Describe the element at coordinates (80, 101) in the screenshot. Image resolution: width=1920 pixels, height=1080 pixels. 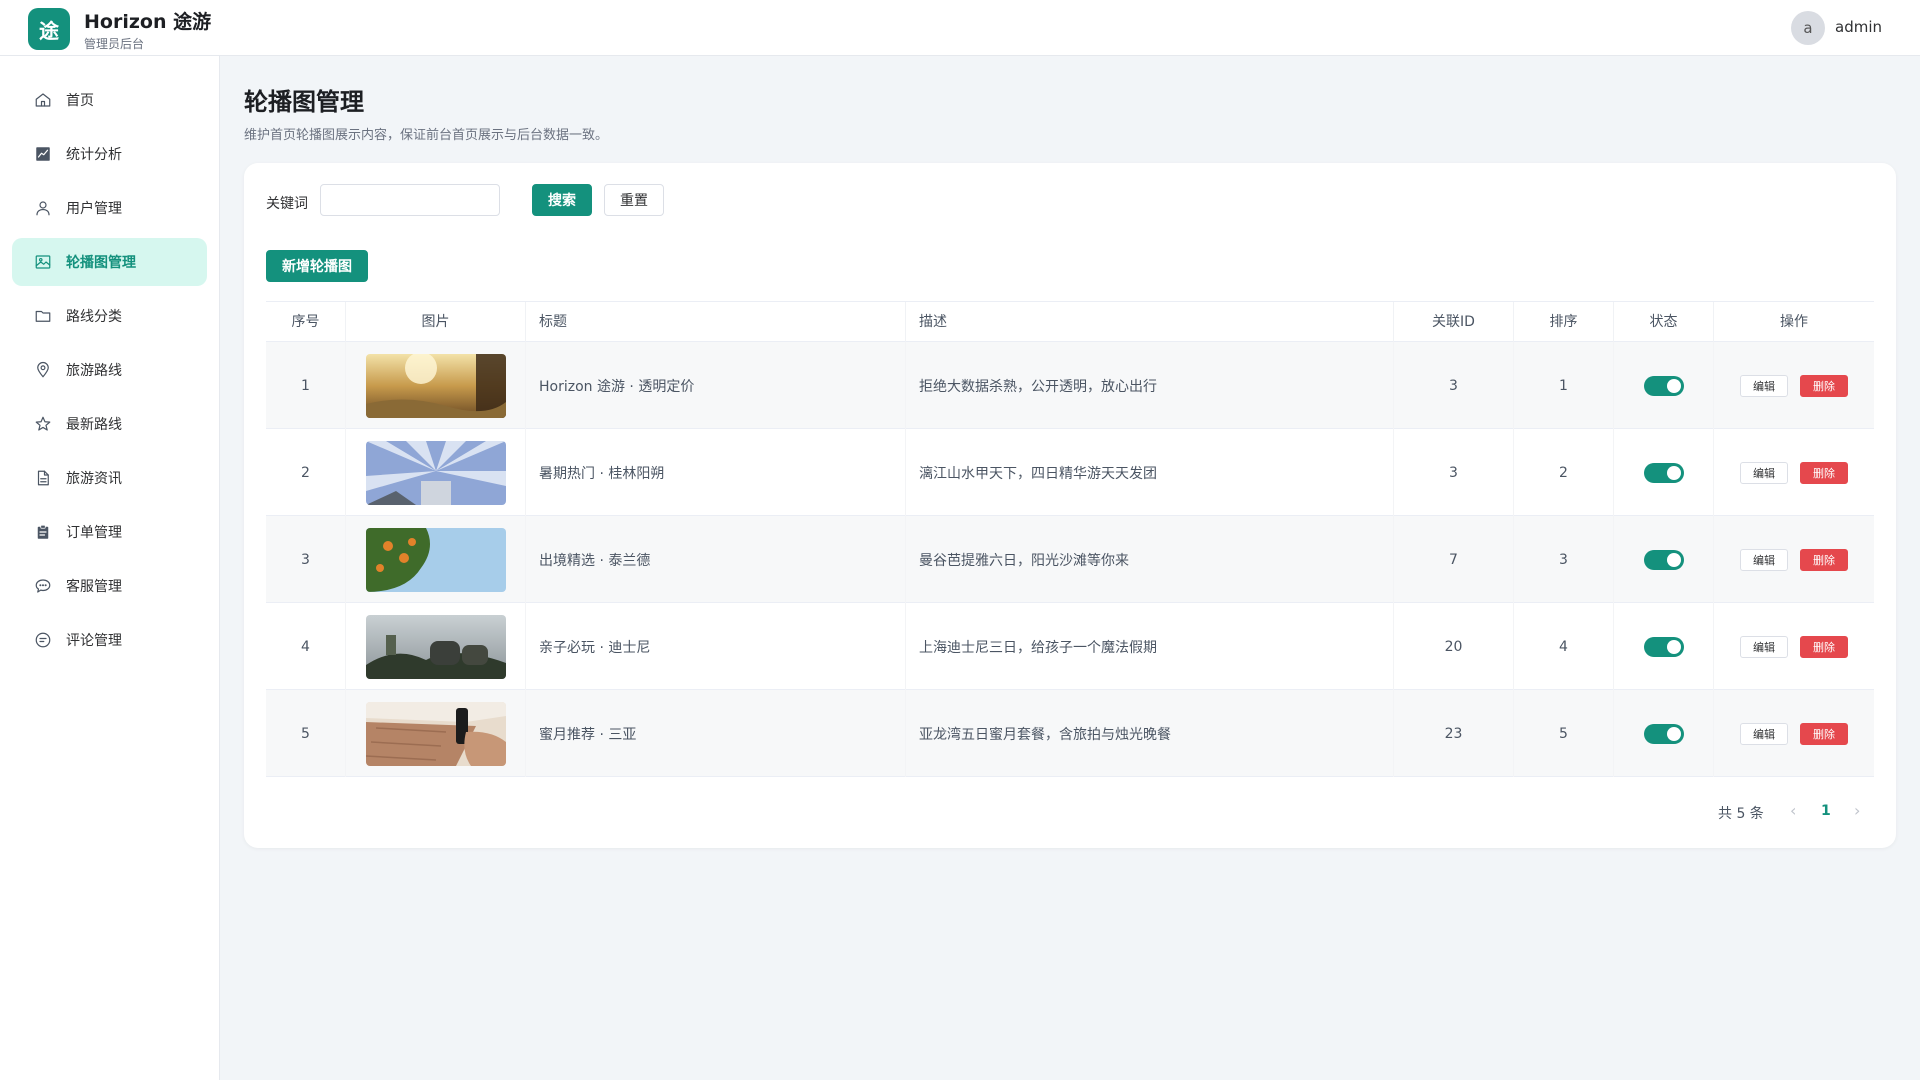
I see `sidebar-item-label: 首页` at that location.